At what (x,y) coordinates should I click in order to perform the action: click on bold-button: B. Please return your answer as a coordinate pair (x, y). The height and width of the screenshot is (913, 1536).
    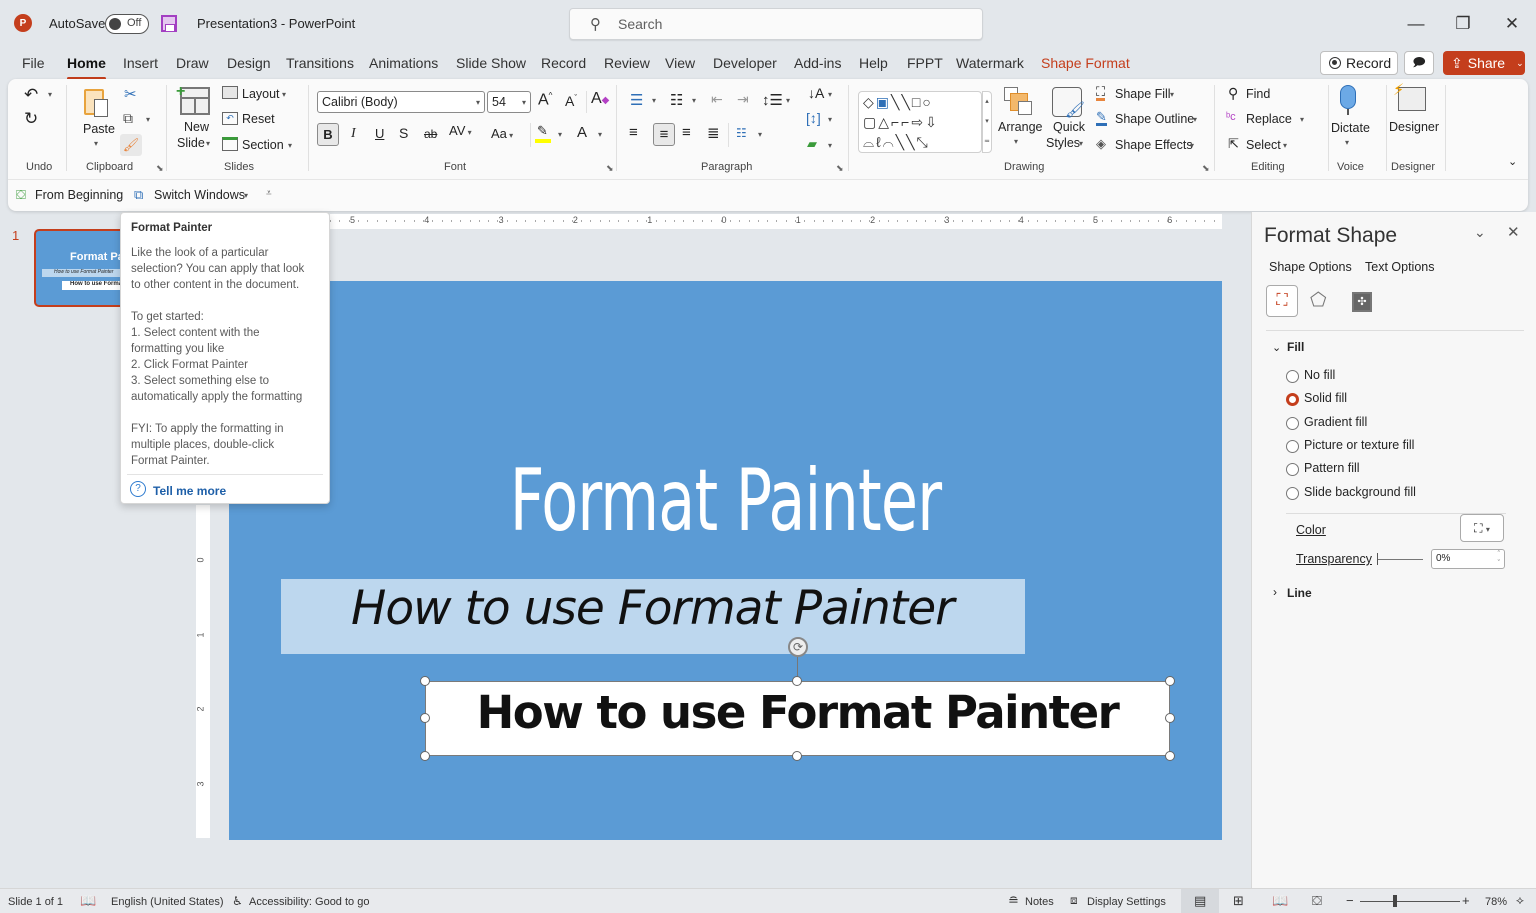
    Looking at the image, I should click on (328, 134).